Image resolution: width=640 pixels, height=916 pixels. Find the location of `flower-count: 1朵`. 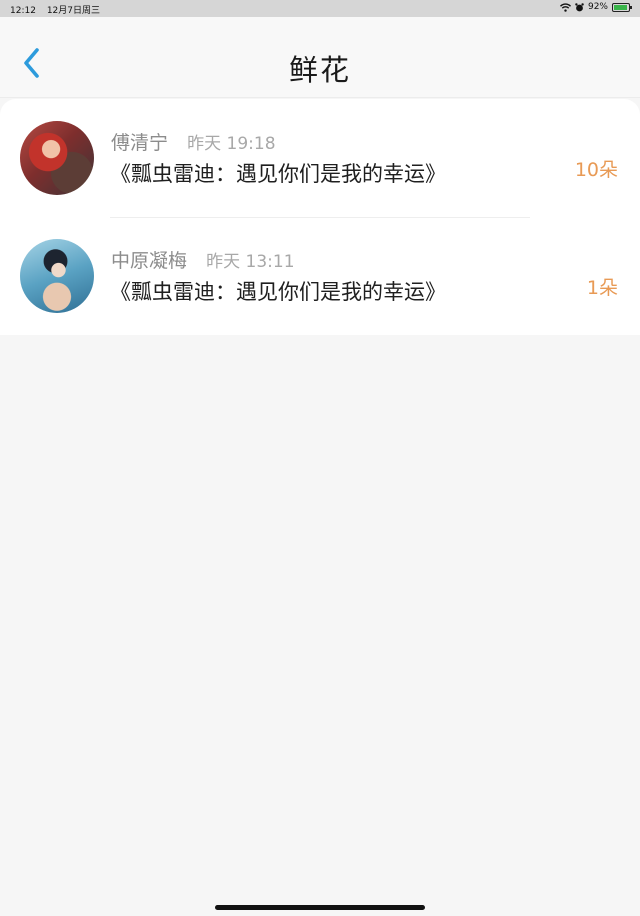

flower-count: 1朵 is located at coordinates (602, 288).